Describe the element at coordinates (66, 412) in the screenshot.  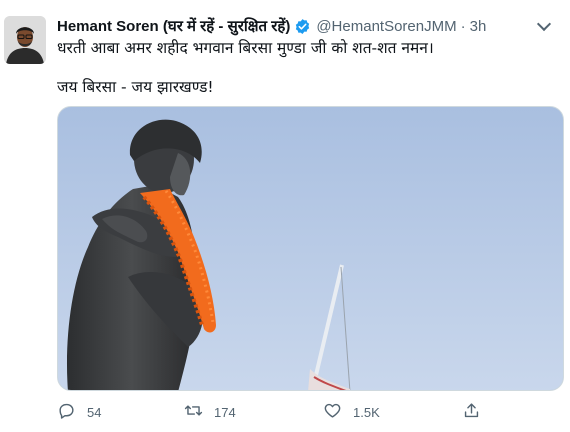
I see `reply-icon` at that location.